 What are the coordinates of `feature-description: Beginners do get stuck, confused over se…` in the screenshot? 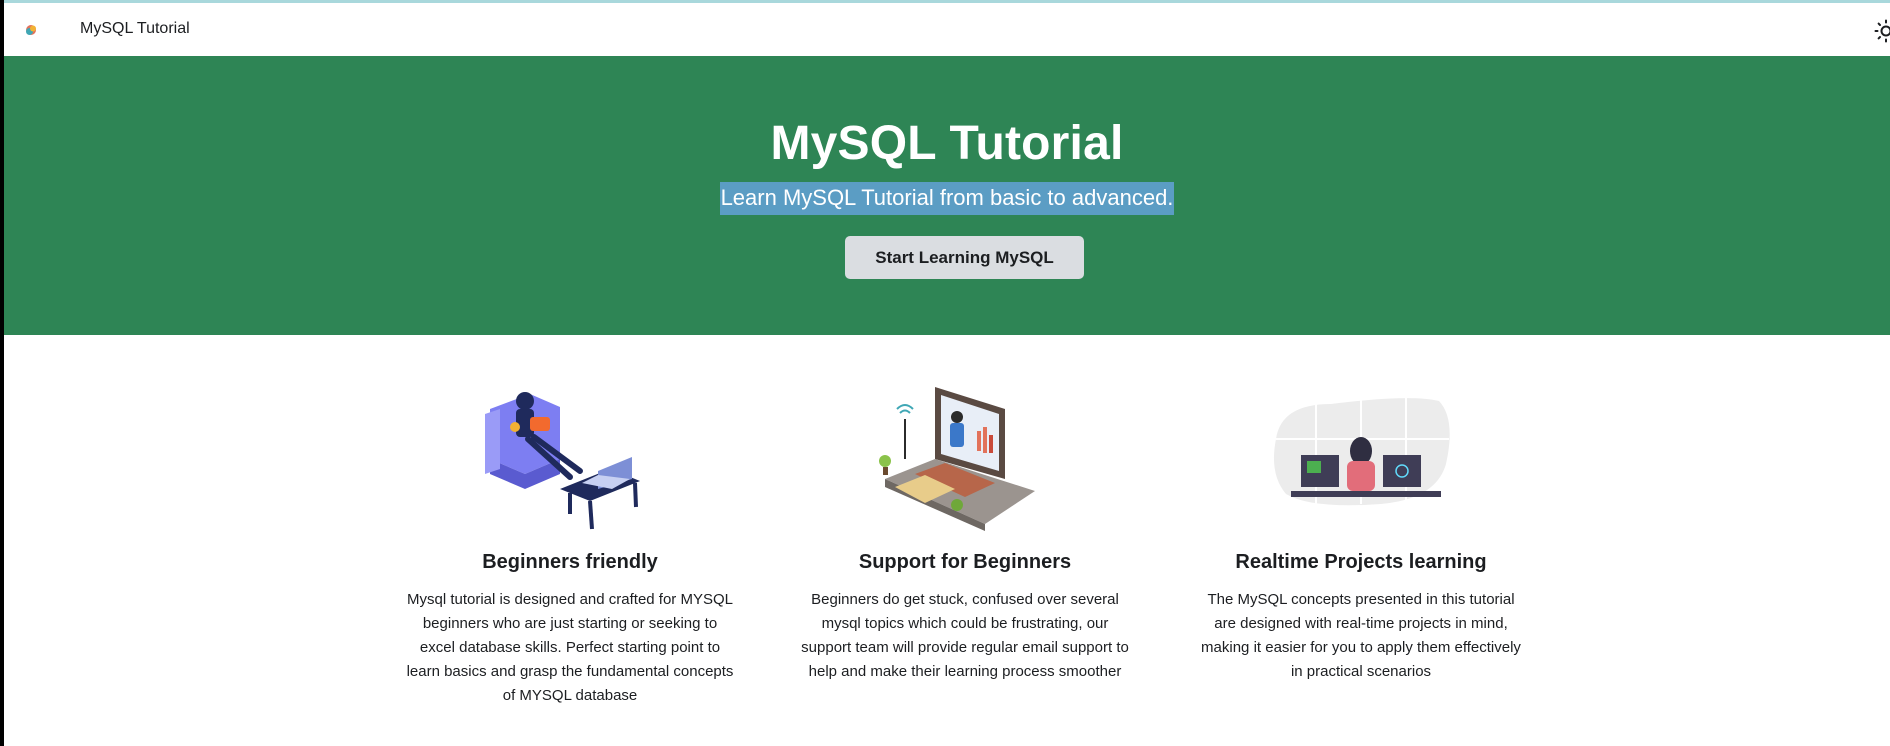 It's located at (965, 635).